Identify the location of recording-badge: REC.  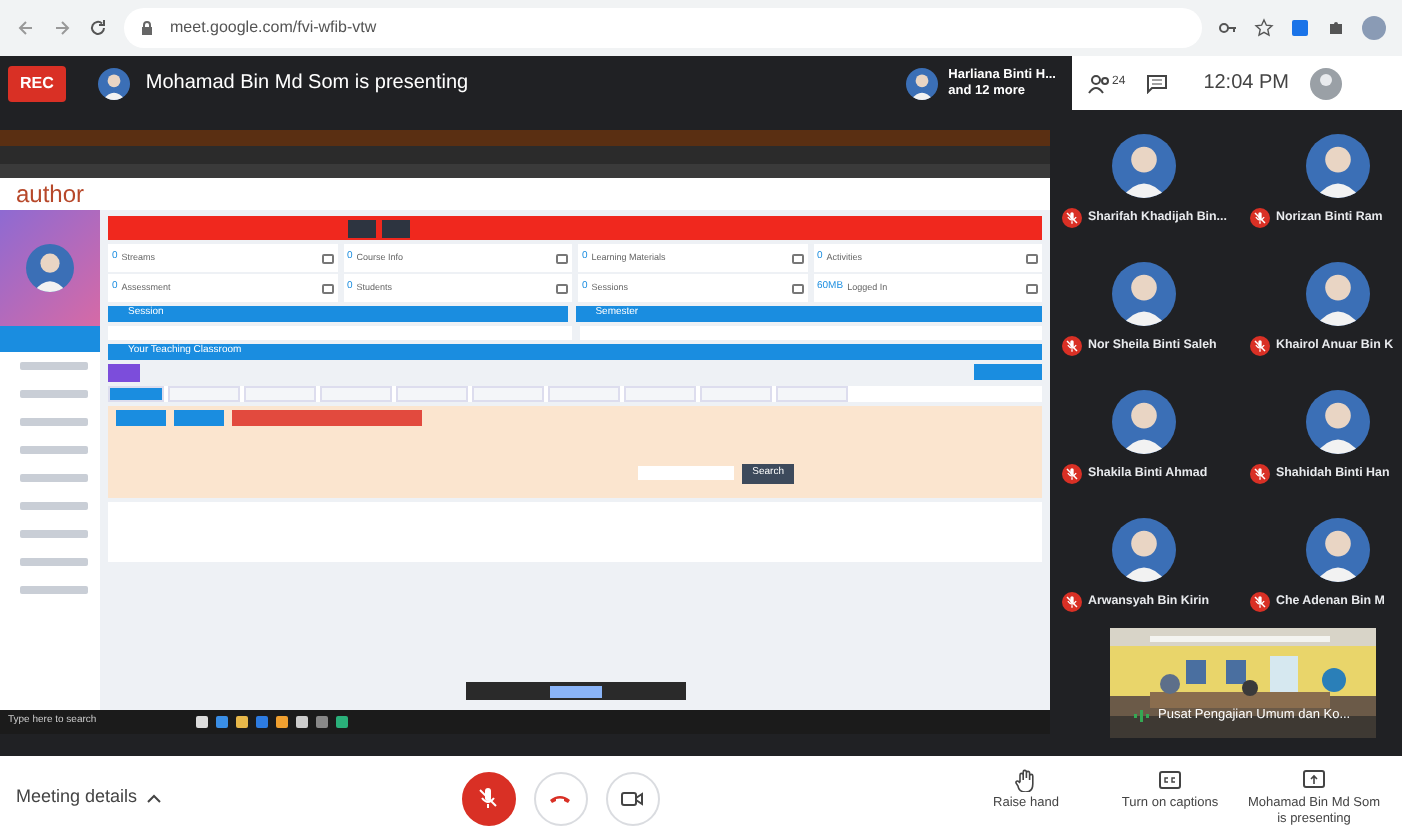
(37, 83).